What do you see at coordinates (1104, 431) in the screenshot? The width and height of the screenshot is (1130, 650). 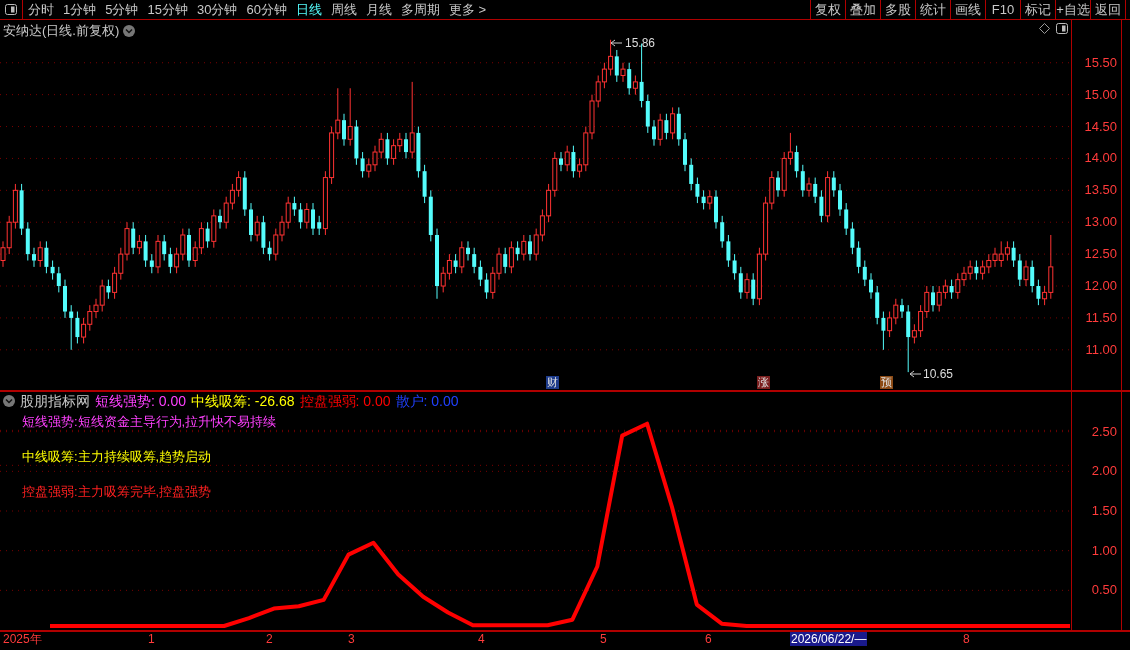 I see `value-axis-label: 2.50` at bounding box center [1104, 431].